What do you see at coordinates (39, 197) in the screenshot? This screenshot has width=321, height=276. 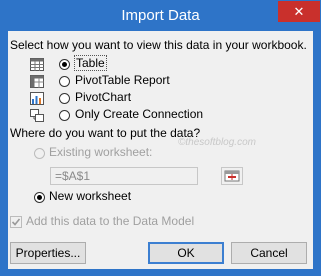 I see `new-worksheet-radio` at bounding box center [39, 197].